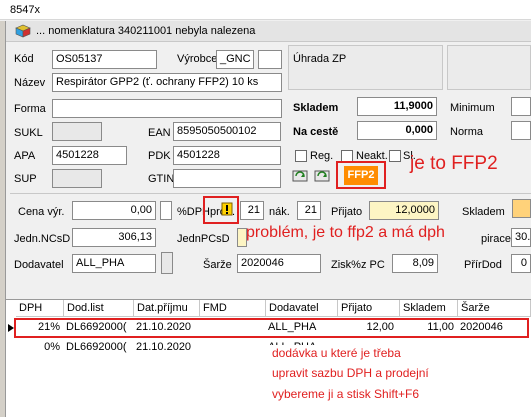 The height and width of the screenshot is (417, 531). What do you see at coordinates (265, 10) in the screenshot?
I see `title-bar: 8547x` at bounding box center [265, 10].